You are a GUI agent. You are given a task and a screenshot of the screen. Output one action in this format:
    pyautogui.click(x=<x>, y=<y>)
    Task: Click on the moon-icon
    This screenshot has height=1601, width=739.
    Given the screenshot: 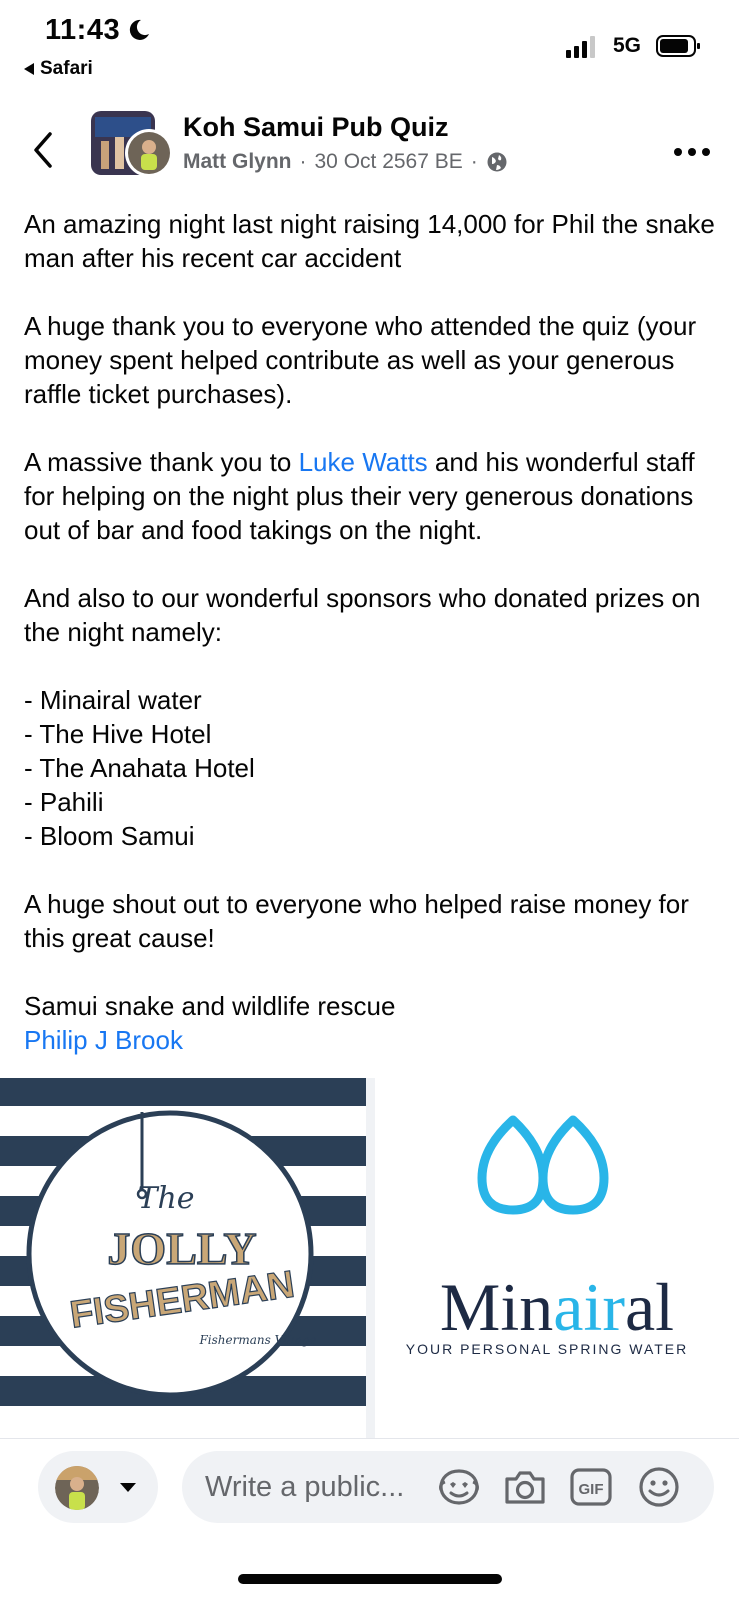 What is the action you would take?
    pyautogui.click(x=139, y=29)
    